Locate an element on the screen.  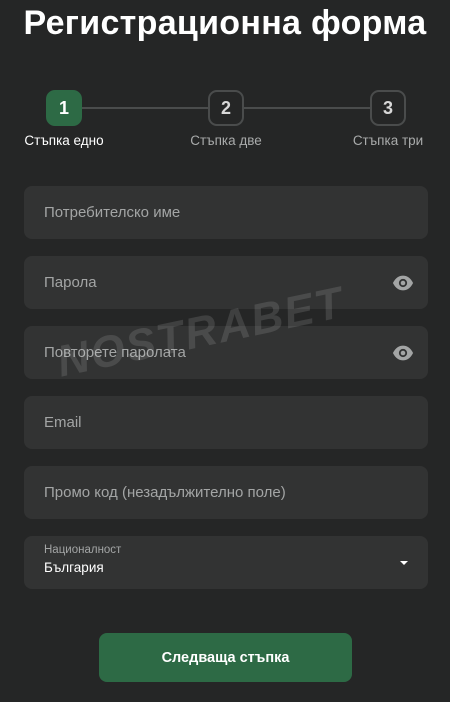
promo-code-field: Промо код (незадължително поле) is located at coordinates (226, 492).